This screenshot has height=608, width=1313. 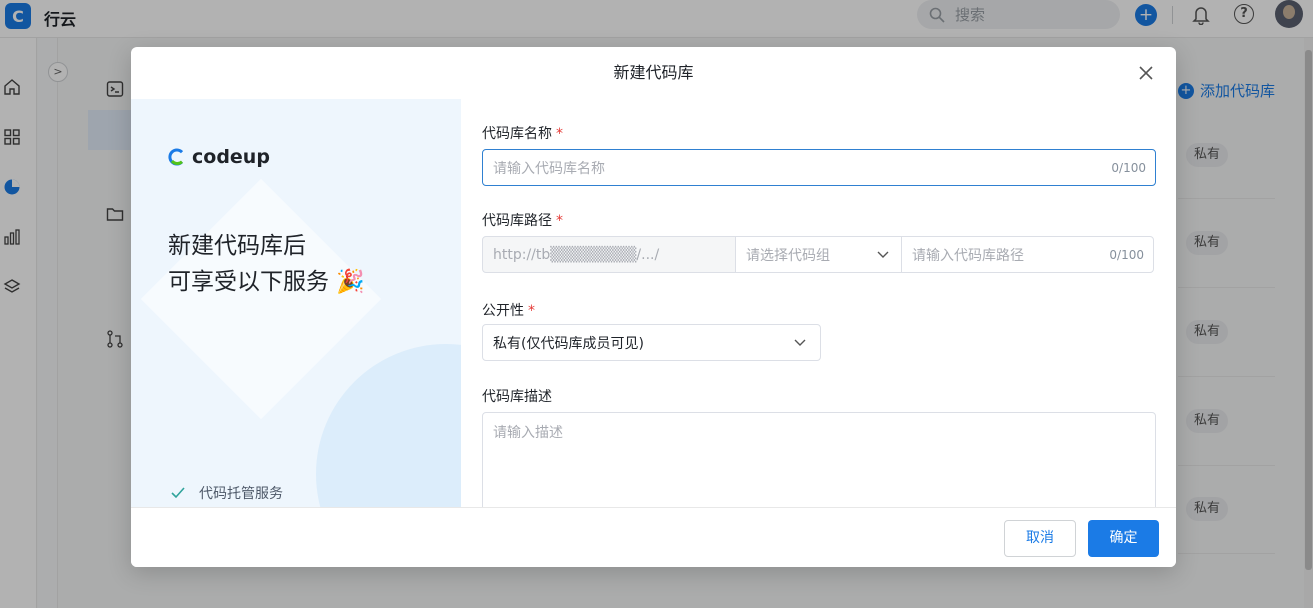 I want to click on code-group-select: 请选择代码组, so click(x=818, y=254).